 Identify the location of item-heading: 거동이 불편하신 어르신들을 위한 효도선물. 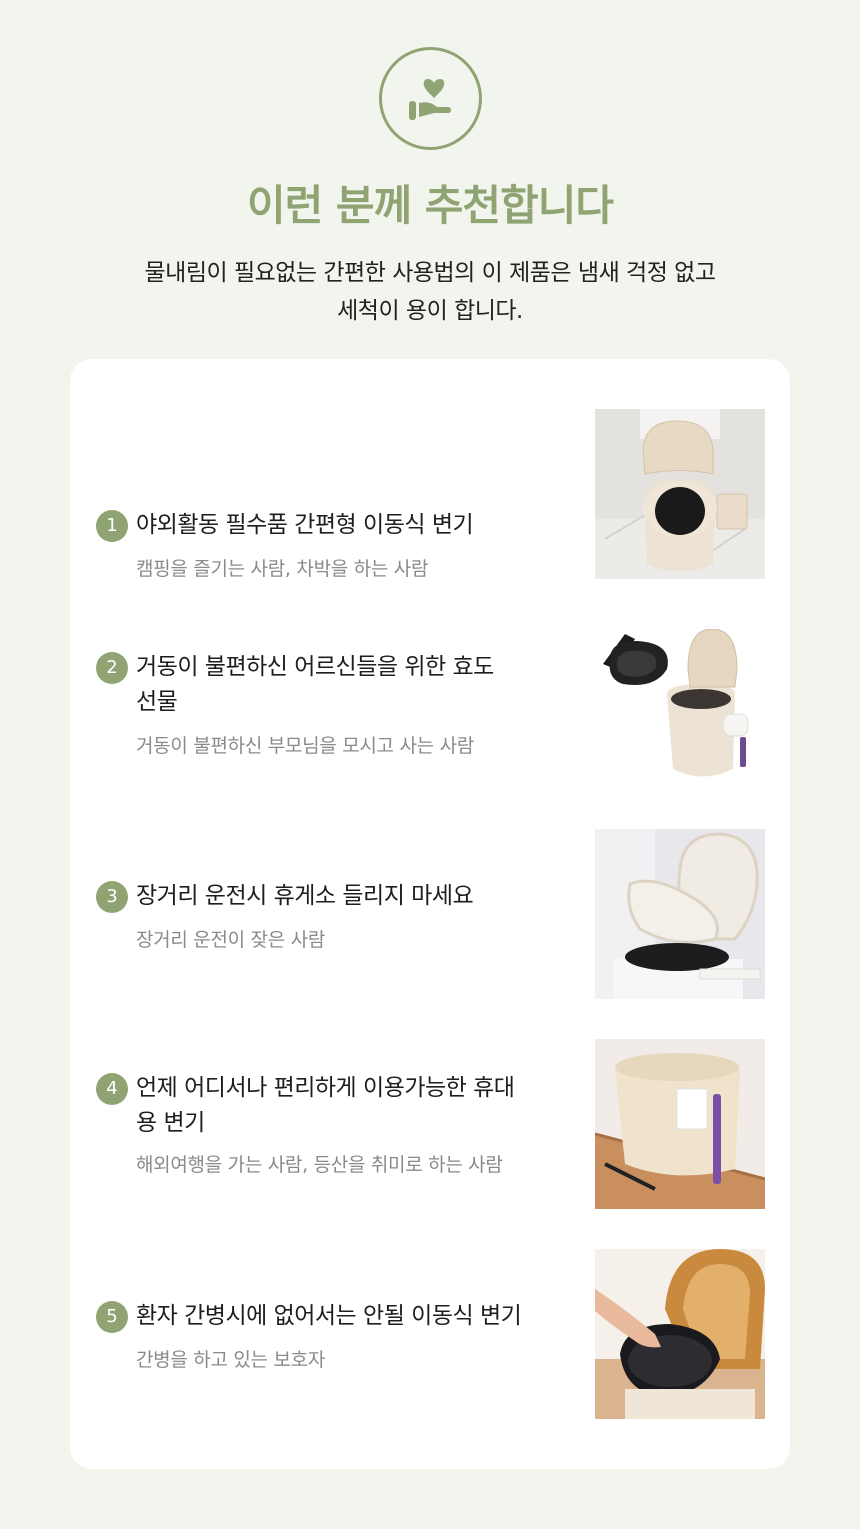
(315, 684).